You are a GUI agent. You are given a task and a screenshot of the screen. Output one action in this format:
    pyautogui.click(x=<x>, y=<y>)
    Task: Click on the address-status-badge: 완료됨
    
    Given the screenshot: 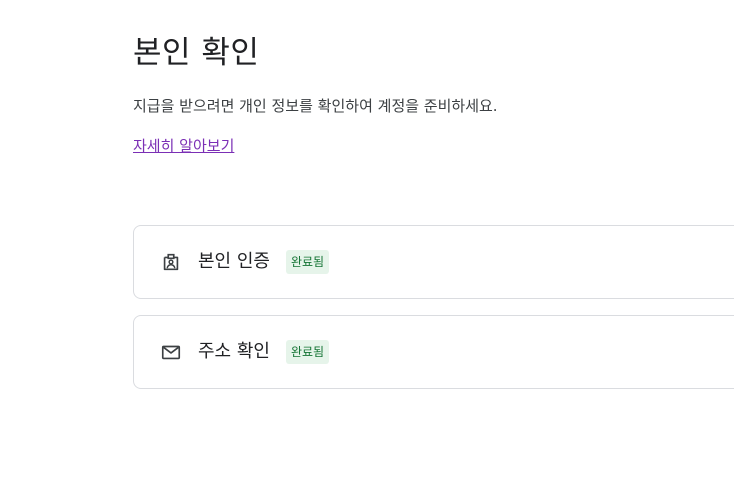 What is the action you would take?
    pyautogui.click(x=307, y=352)
    